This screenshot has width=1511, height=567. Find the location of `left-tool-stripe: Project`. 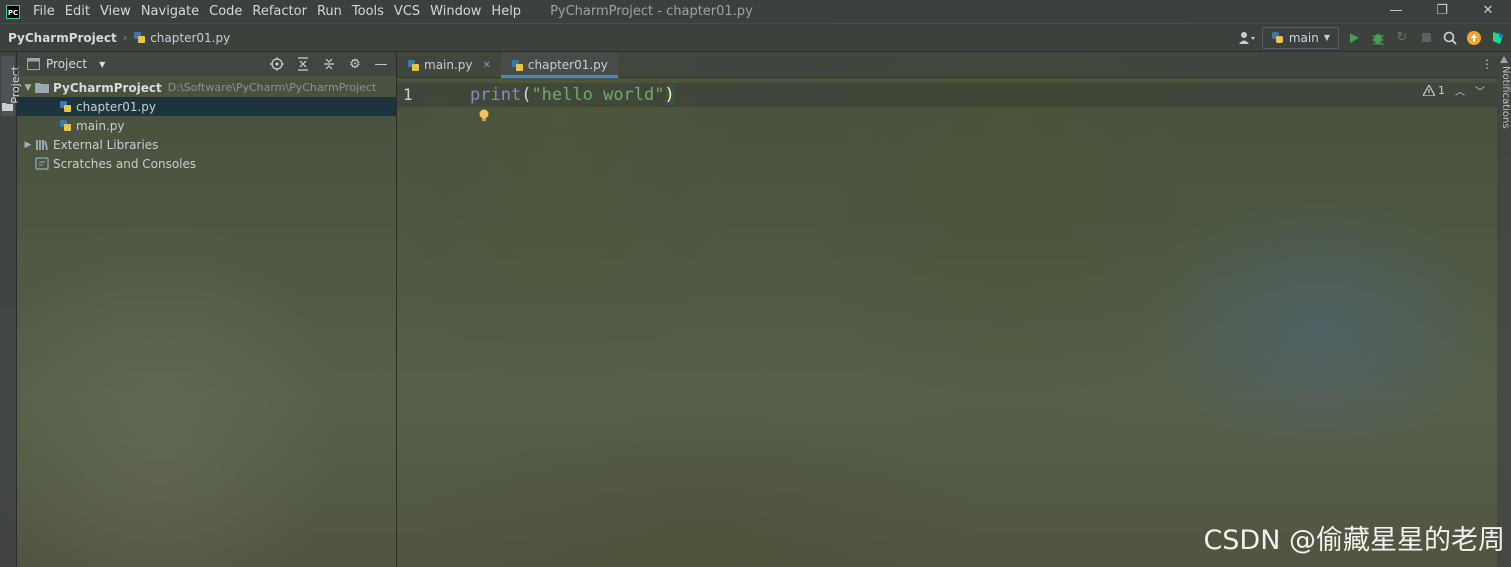

left-tool-stripe: Project is located at coordinates (11, 309).